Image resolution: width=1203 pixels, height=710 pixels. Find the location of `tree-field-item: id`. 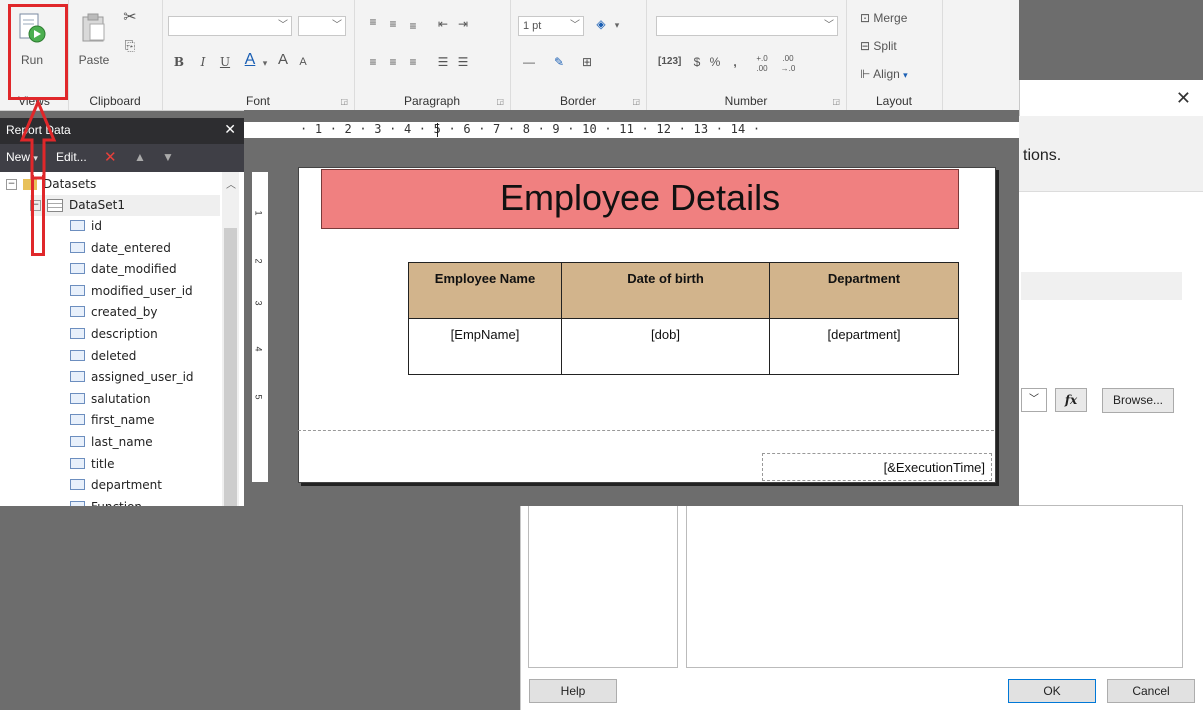

tree-field-item: id is located at coordinates (86, 226).